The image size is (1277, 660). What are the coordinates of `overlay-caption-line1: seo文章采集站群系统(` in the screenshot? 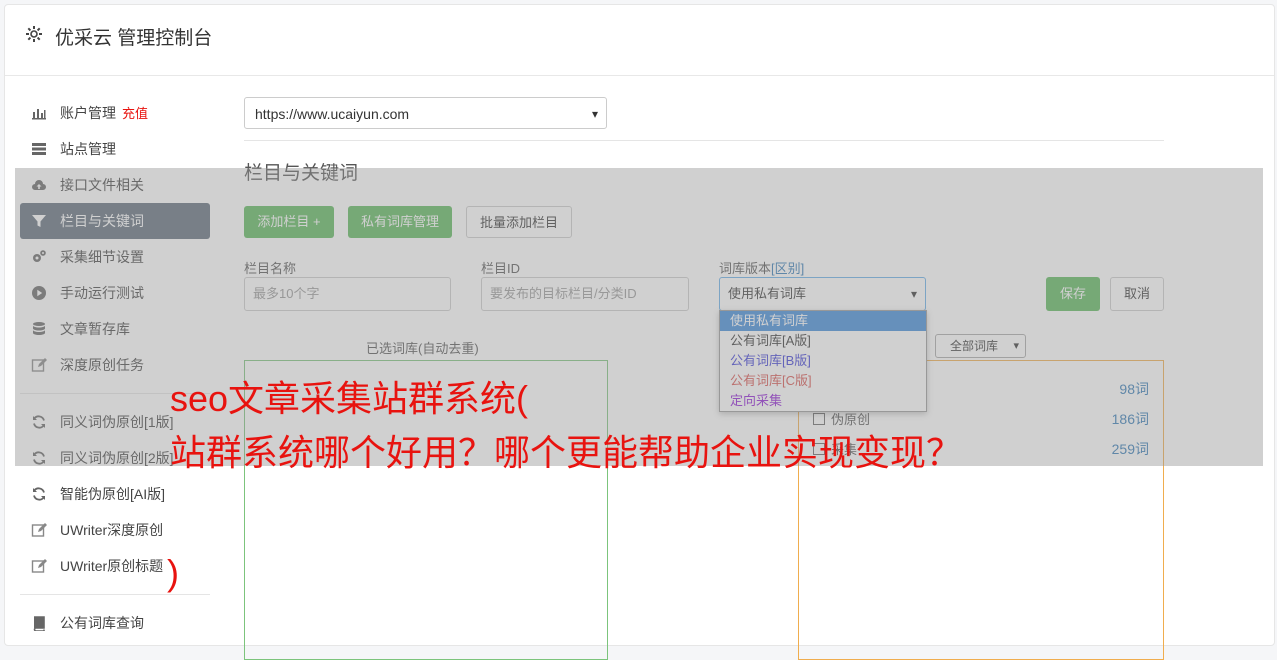 It's located at (349, 398).